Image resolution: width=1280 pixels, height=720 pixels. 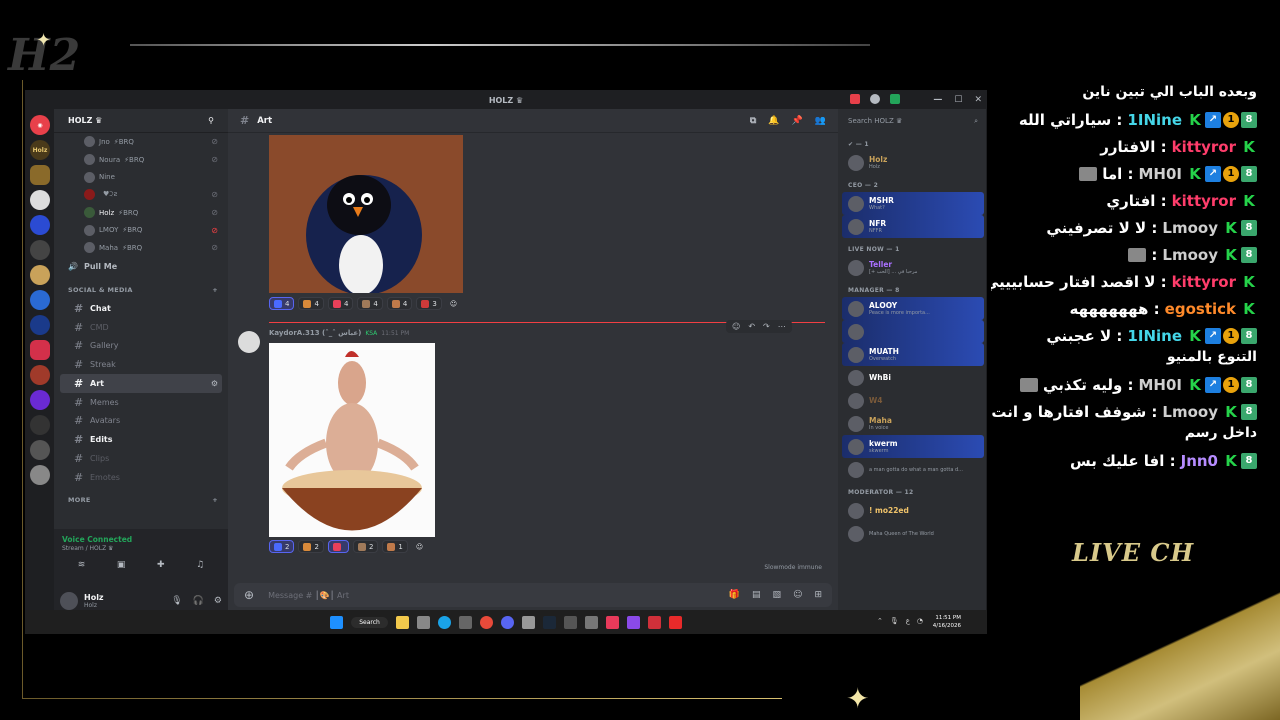 I want to click on channel-chat: # Chat, so click(x=141, y=308).